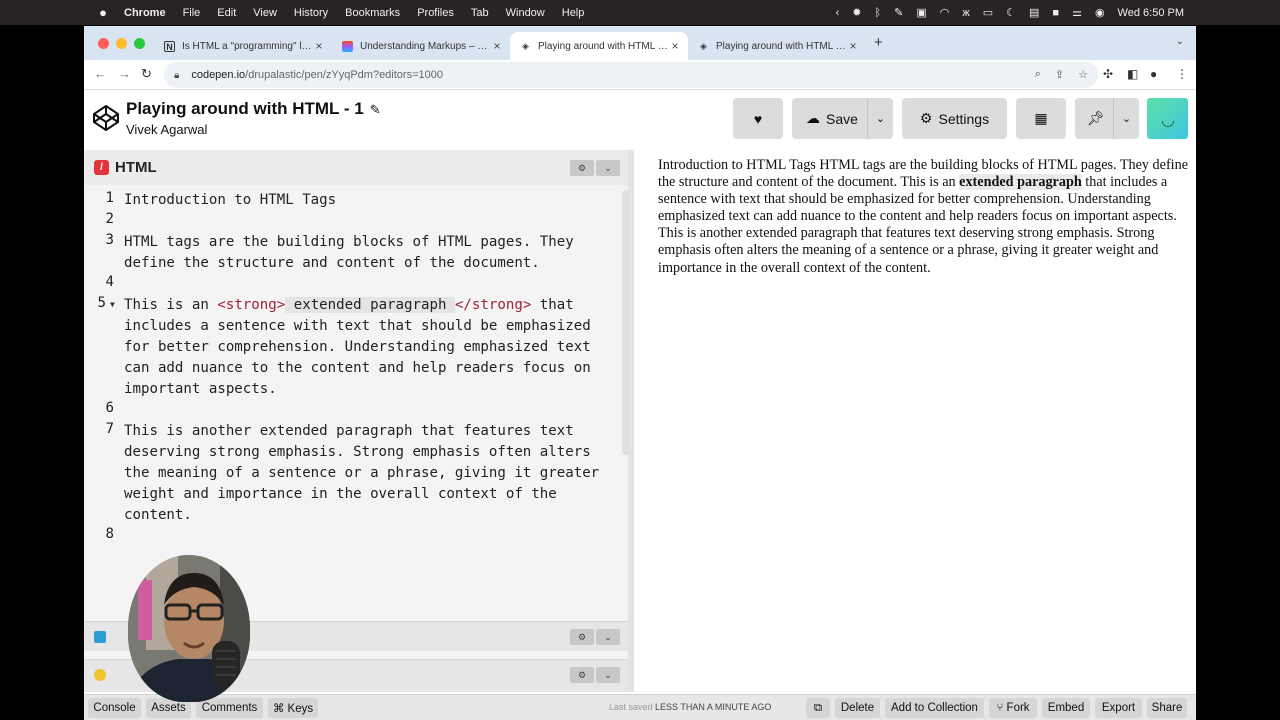 The height and width of the screenshot is (720, 1280). What do you see at coordinates (145, 13) in the screenshot?
I see `menu-app-name: Chrome` at bounding box center [145, 13].